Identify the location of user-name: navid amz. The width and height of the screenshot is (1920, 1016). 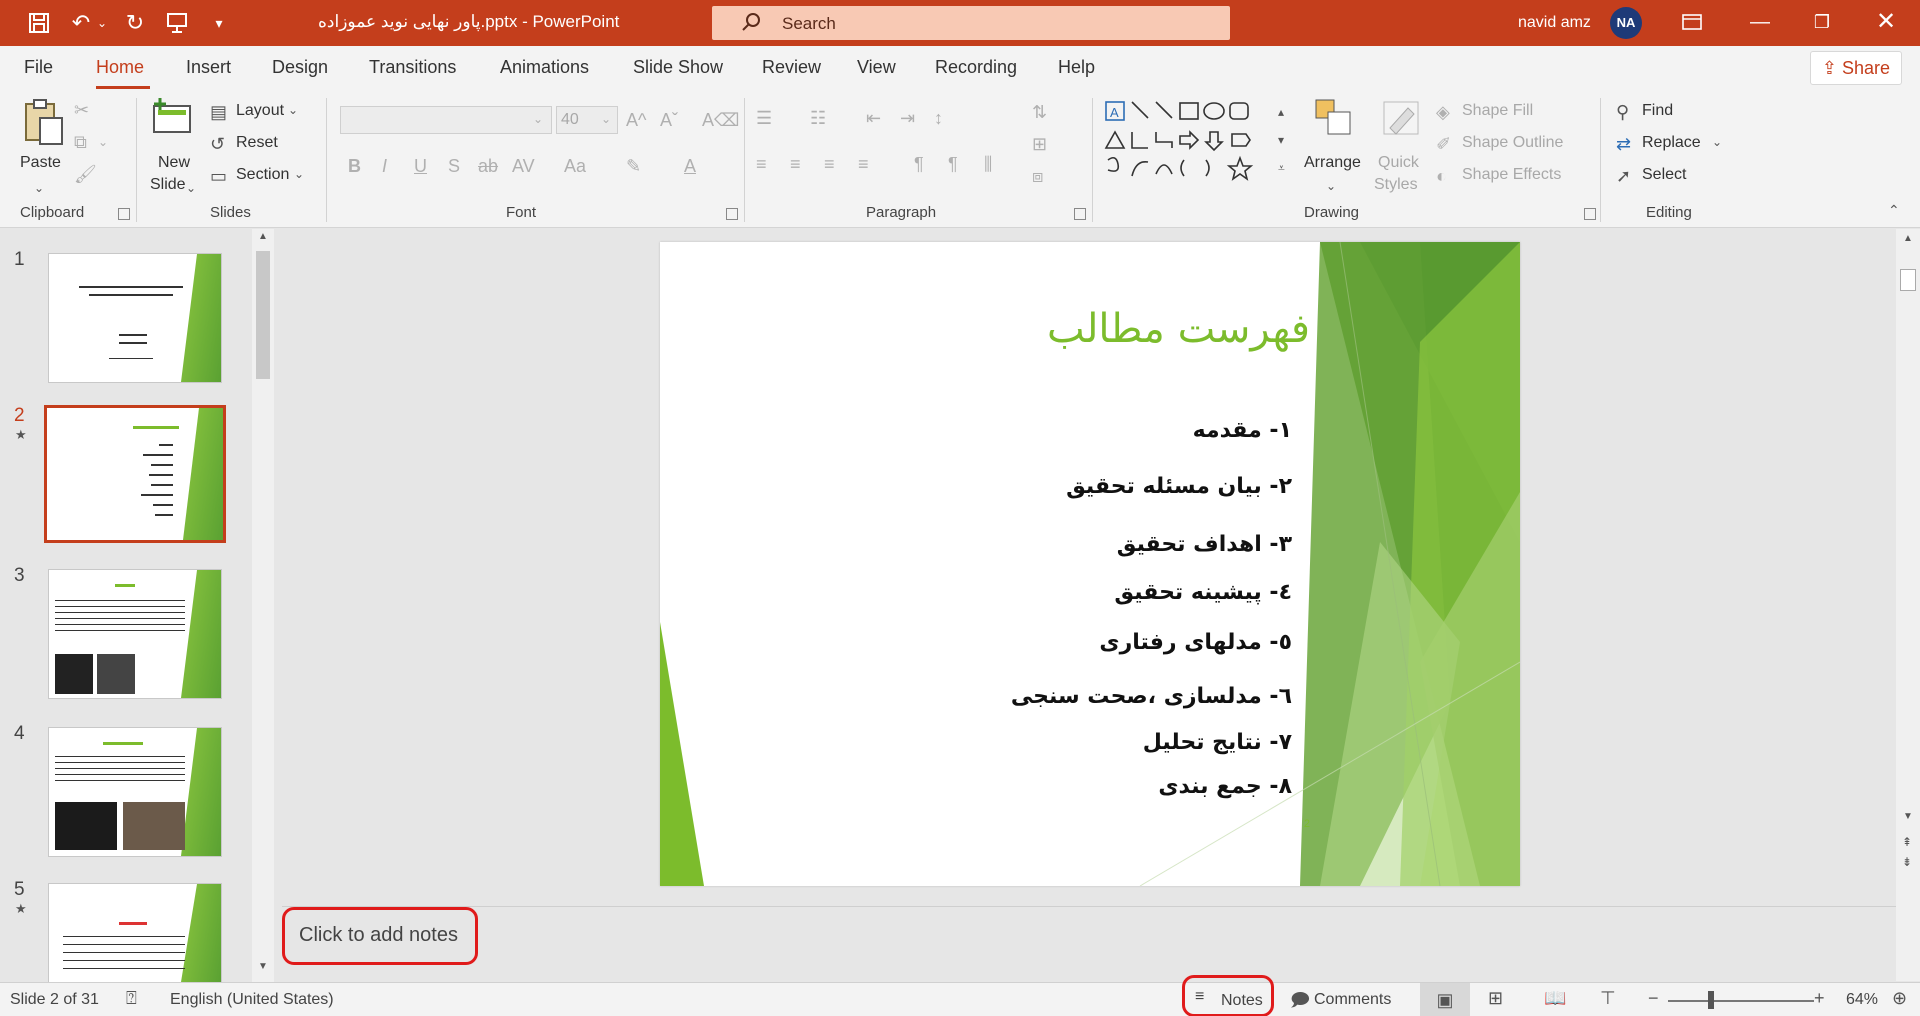
(1554, 23).